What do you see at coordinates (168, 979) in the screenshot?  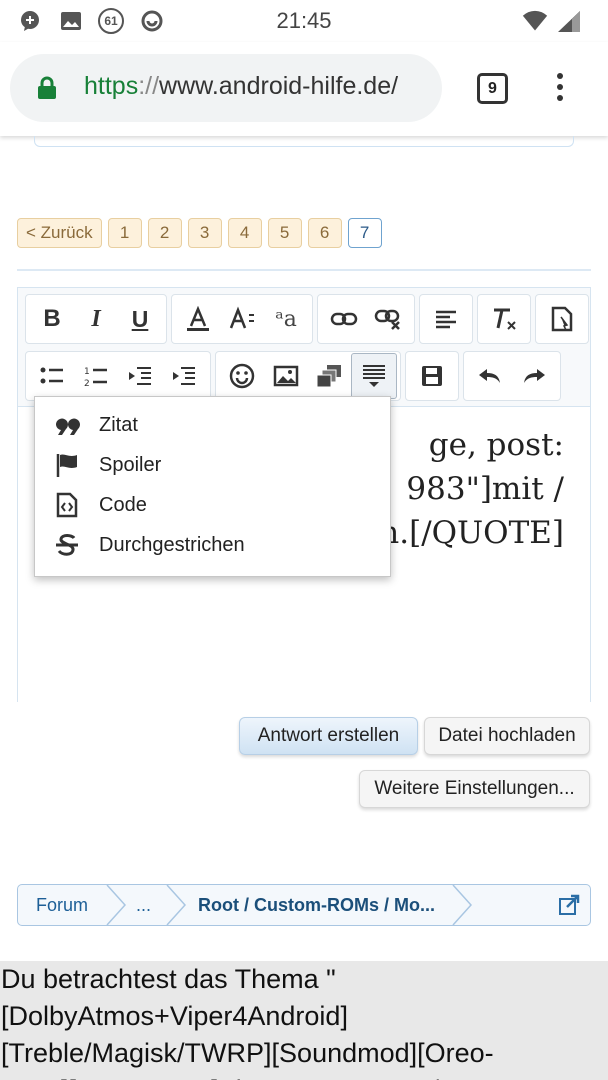 I see `info-line: Du betrachtest das Thema "` at bounding box center [168, 979].